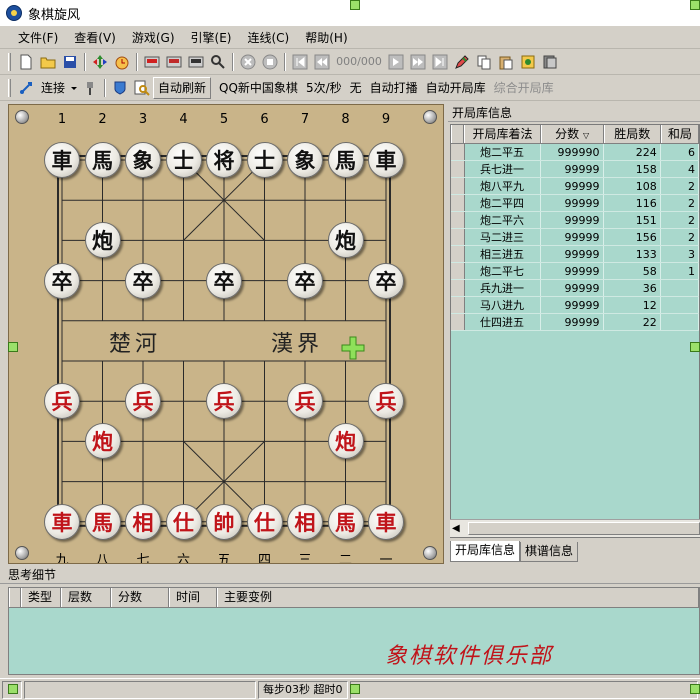 This screenshot has height=700, width=700. What do you see at coordinates (196, 62) in the screenshot?
I see `stop-engine-icon` at bounding box center [196, 62].